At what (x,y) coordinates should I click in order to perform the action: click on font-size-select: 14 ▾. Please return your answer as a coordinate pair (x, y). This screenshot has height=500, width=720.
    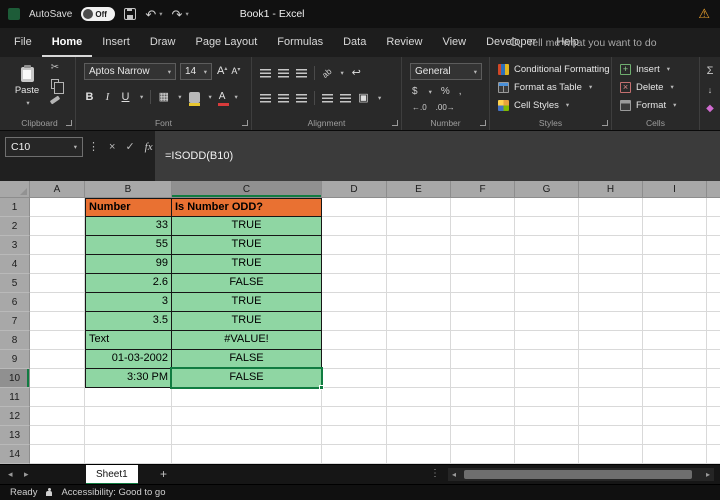
    Looking at the image, I should click on (196, 71).